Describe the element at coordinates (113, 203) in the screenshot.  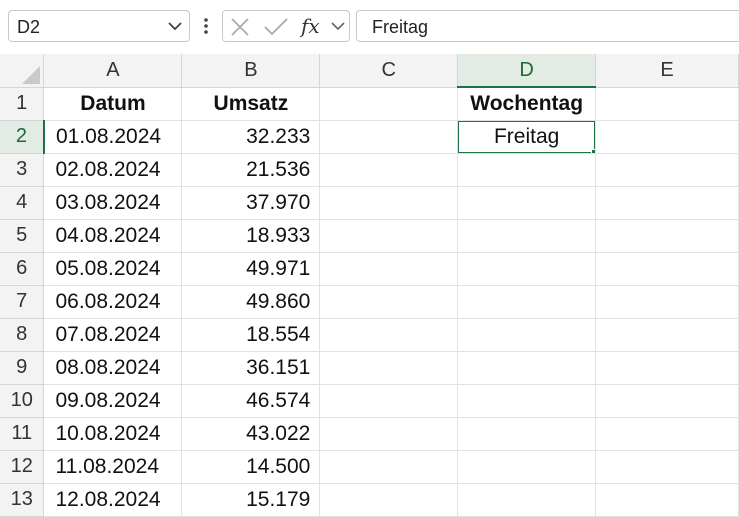
I see `date-cell: 03.08.2024` at that location.